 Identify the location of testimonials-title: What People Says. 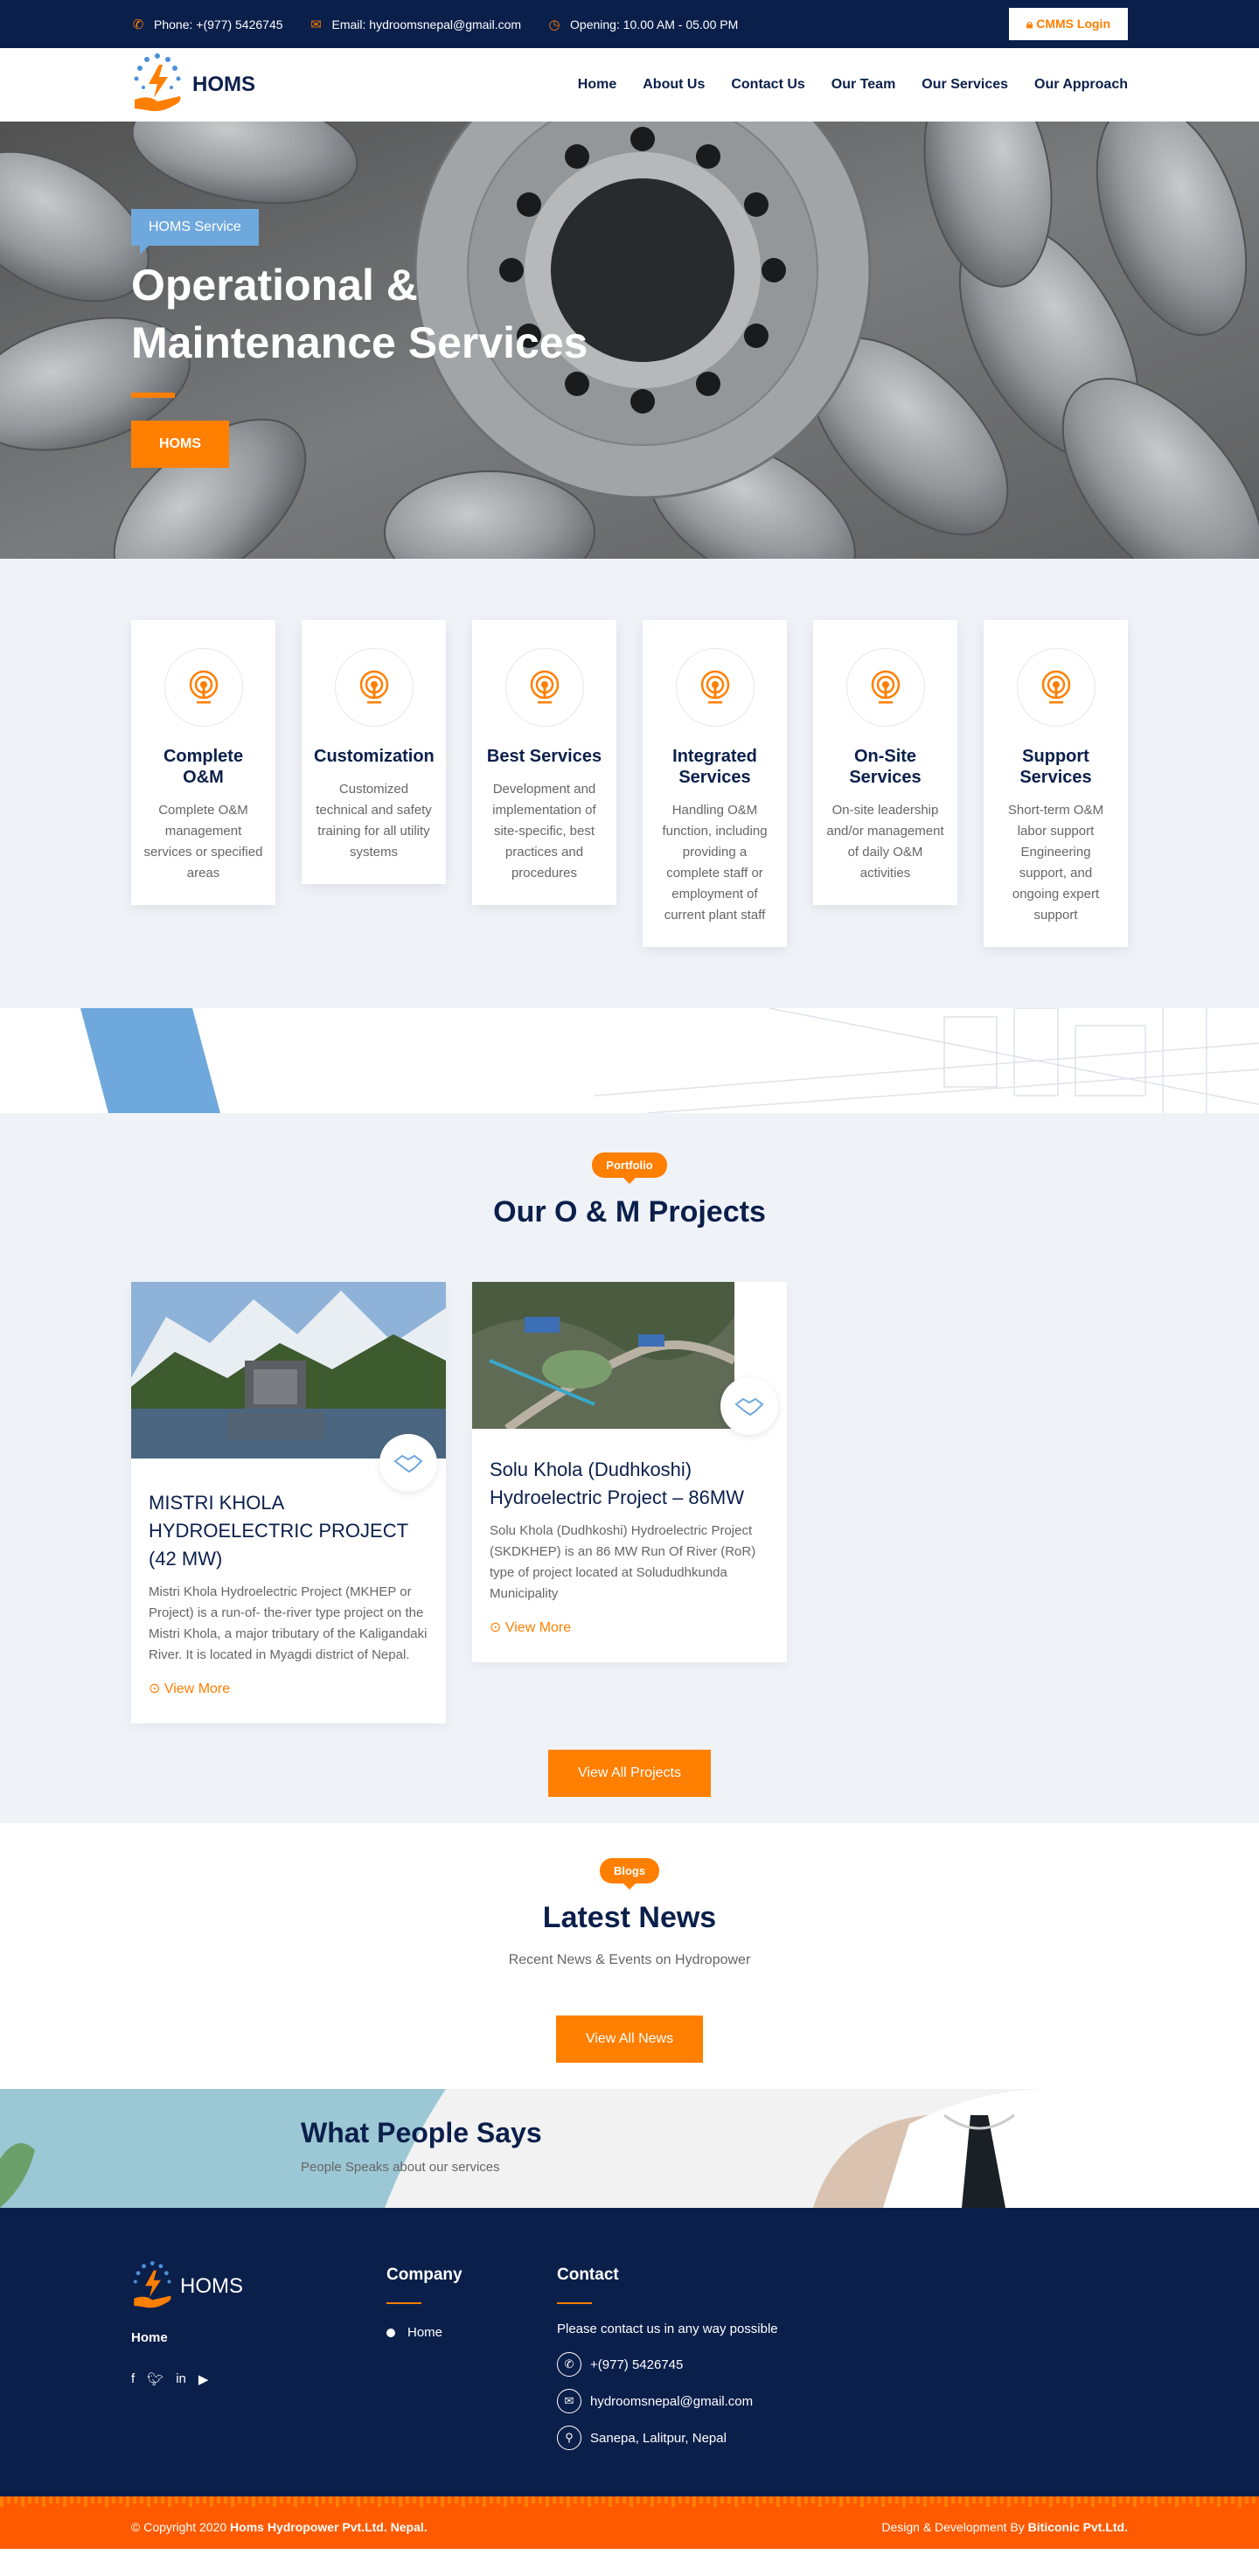
(422, 2132).